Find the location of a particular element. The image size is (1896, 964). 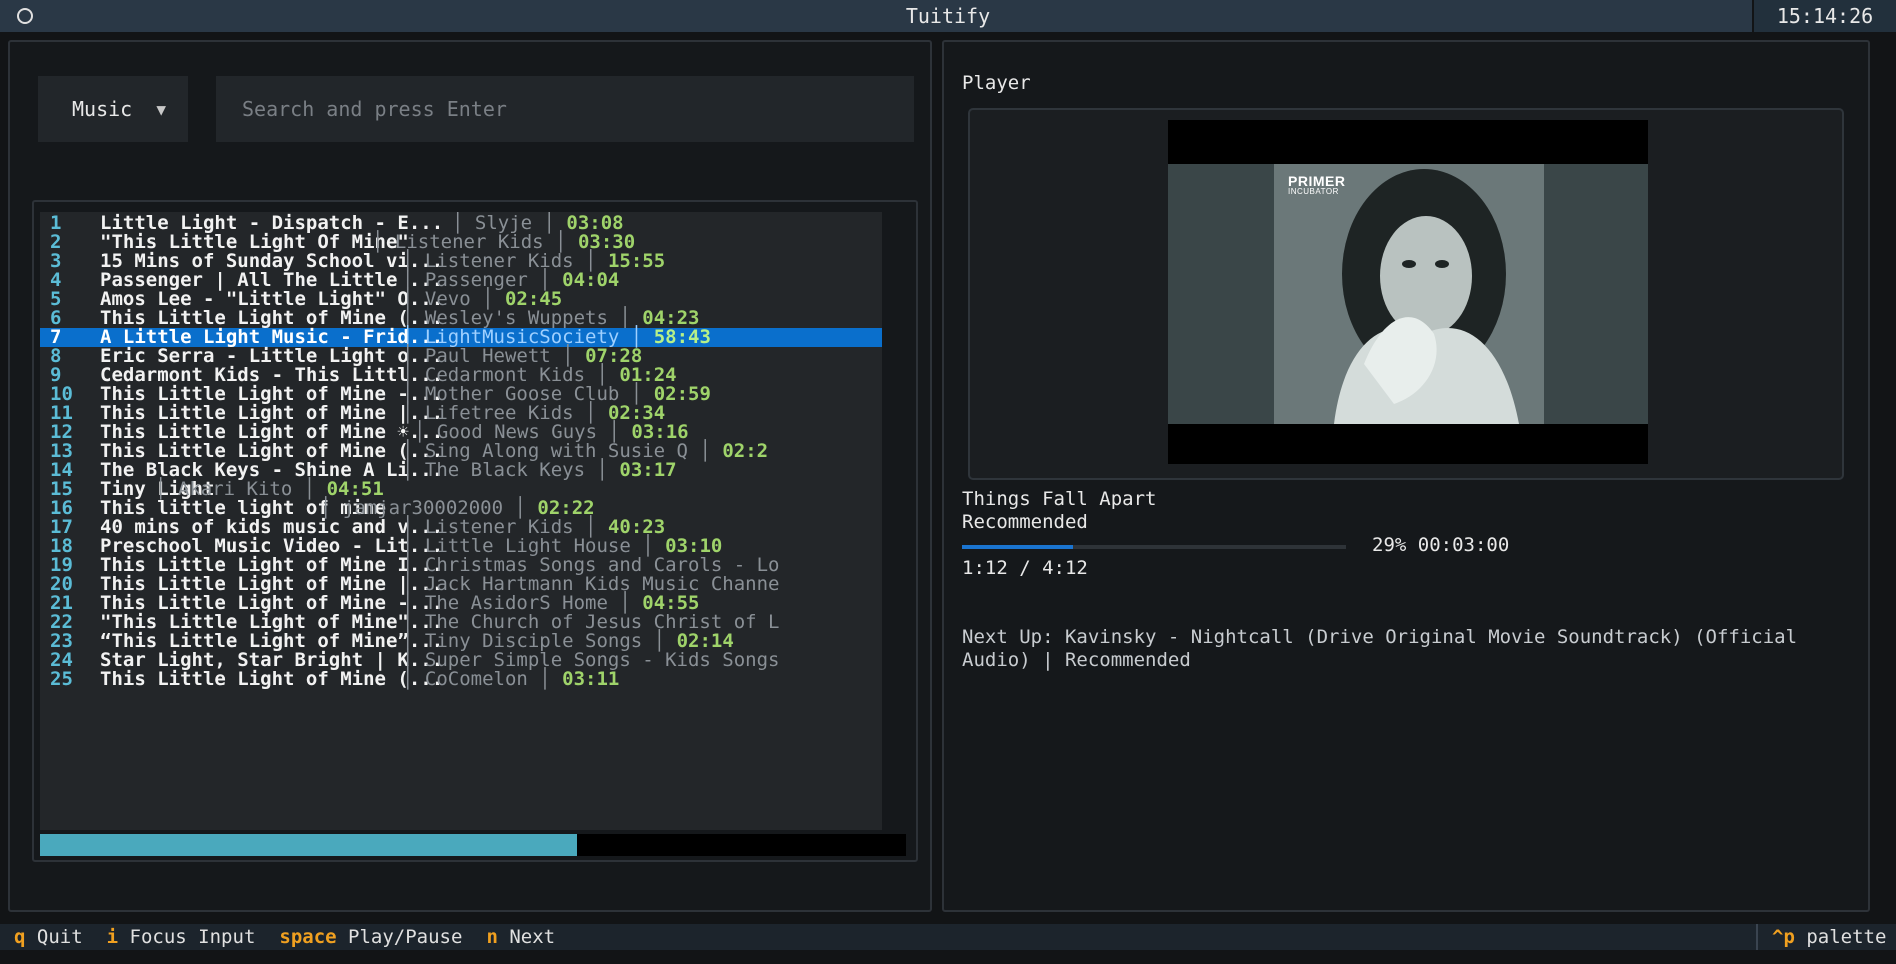

result-channel: The Black Keys is located at coordinates (505, 470).